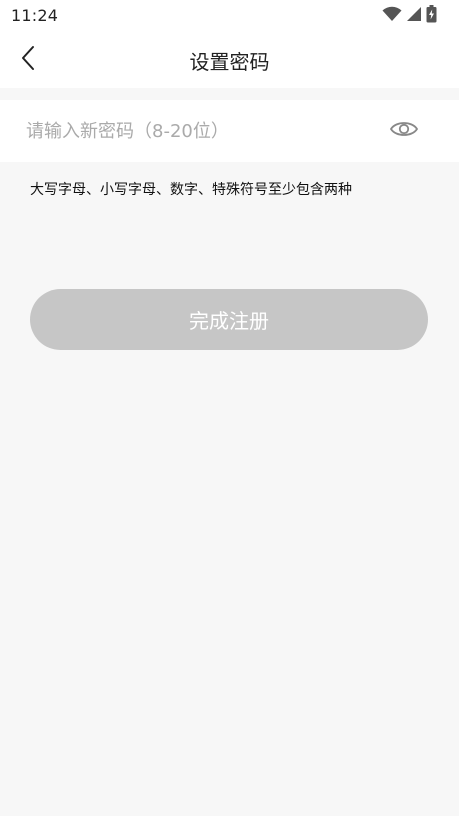  I want to click on status-time: 11:24, so click(35, 15).